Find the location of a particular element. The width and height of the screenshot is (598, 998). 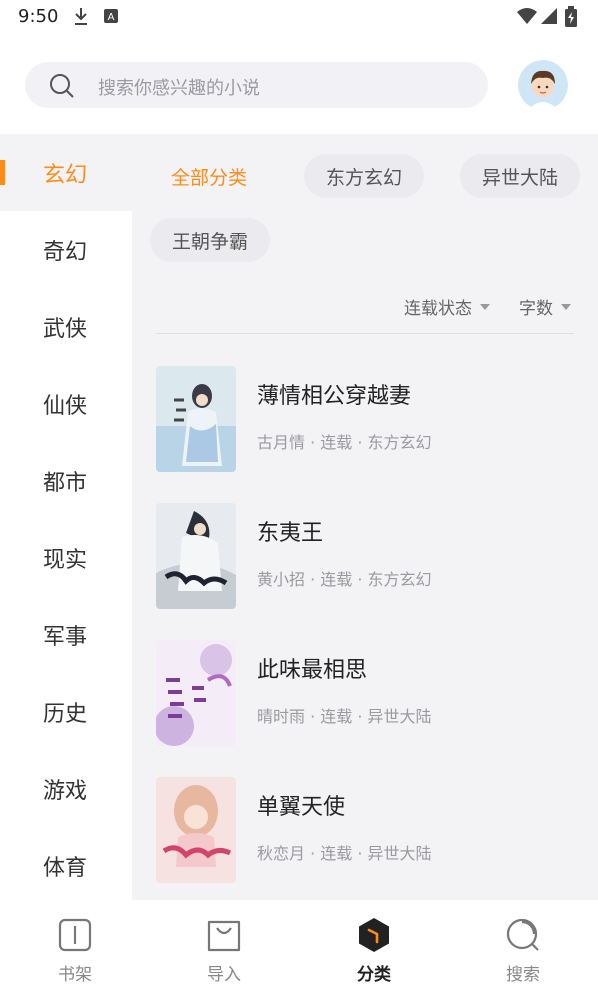

nav-category: 分类 is located at coordinates (374, 949).